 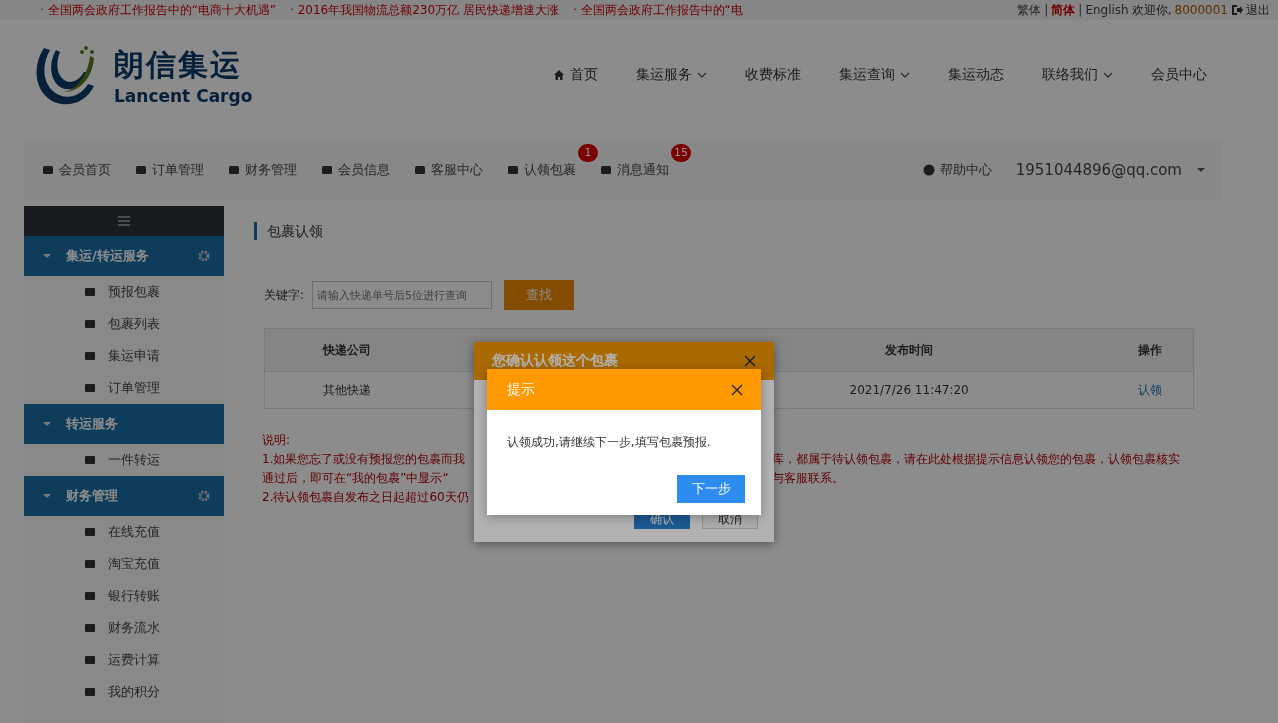 I want to click on menu-icon, so click(x=124, y=221).